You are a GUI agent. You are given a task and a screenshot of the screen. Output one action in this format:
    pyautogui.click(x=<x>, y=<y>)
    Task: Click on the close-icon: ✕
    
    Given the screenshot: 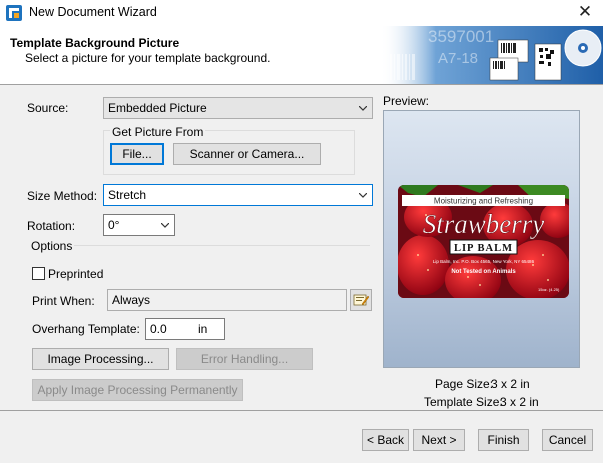 What is the action you would take?
    pyautogui.click(x=585, y=12)
    